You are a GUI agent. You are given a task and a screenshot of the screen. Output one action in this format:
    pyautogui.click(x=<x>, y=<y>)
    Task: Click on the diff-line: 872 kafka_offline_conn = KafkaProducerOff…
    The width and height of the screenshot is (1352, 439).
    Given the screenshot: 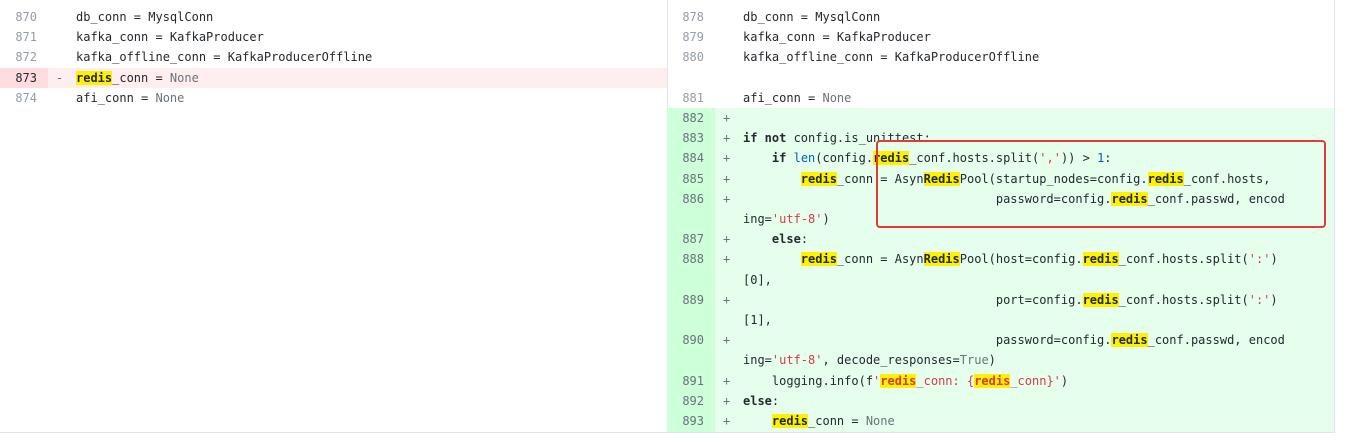 What is the action you would take?
    pyautogui.click(x=333, y=57)
    